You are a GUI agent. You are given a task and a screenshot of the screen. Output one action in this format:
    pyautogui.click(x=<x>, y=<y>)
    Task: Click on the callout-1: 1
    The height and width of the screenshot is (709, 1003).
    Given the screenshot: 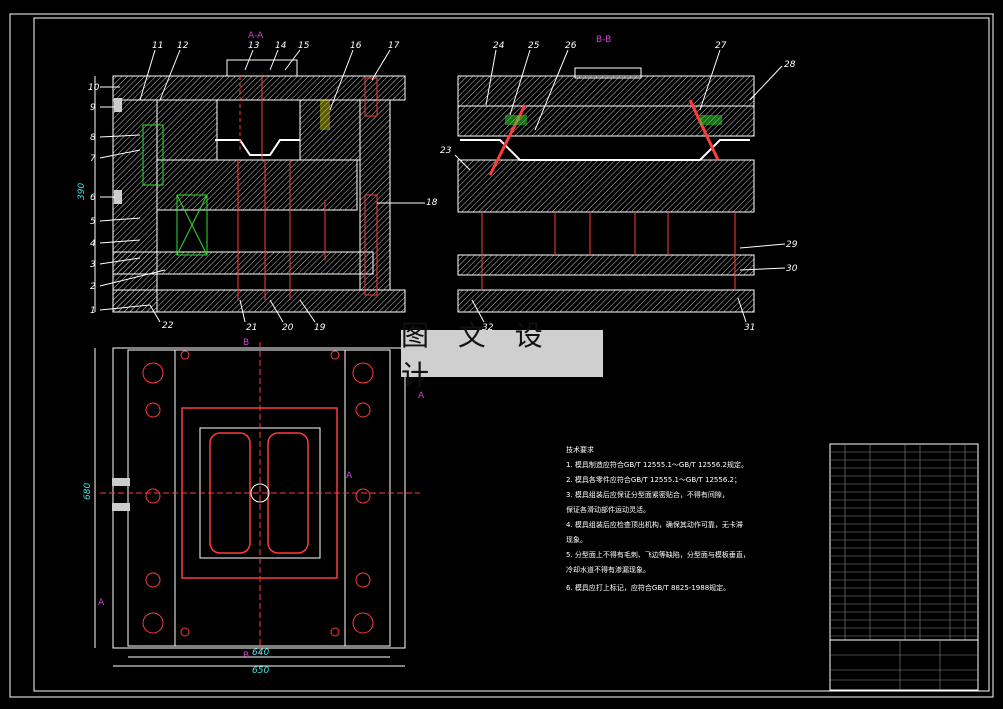 What is the action you would take?
    pyautogui.click(x=93, y=311)
    